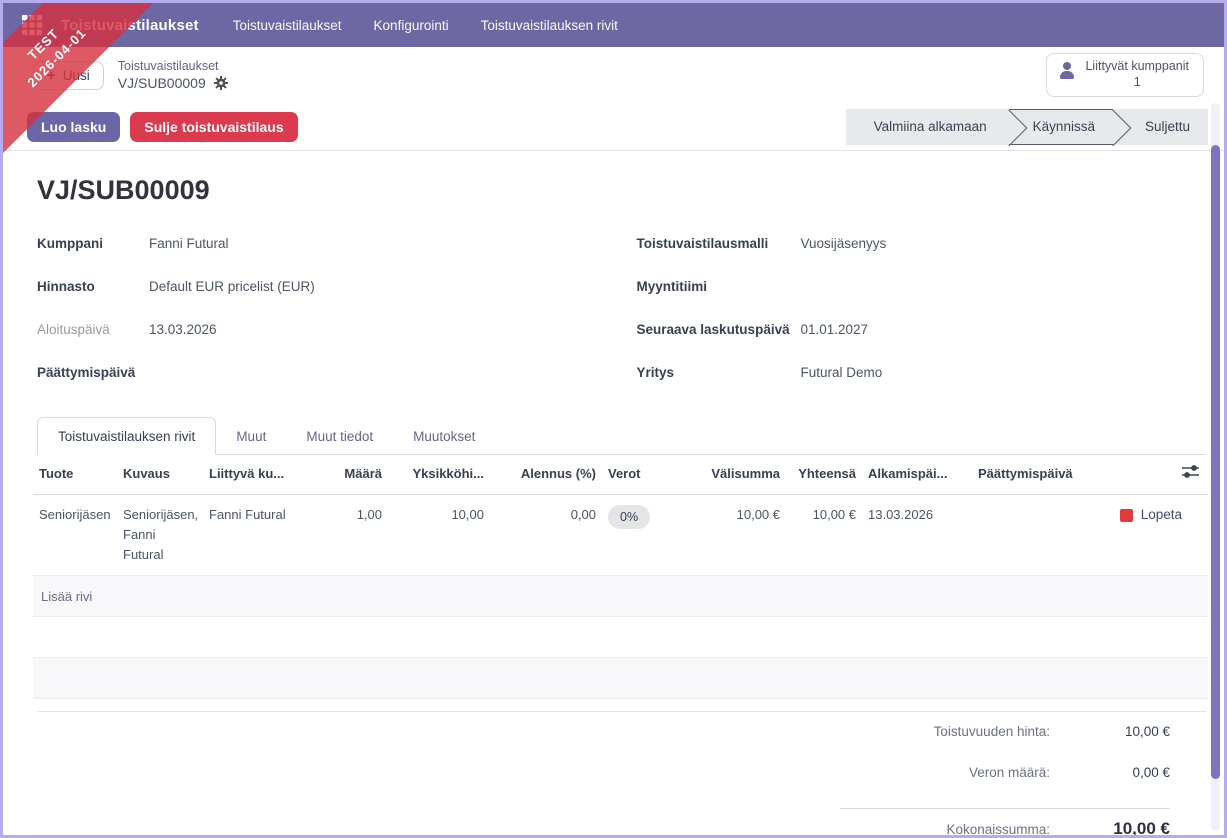  What do you see at coordinates (646, 474) in the screenshot?
I see `col-header-verot: Verot` at bounding box center [646, 474].